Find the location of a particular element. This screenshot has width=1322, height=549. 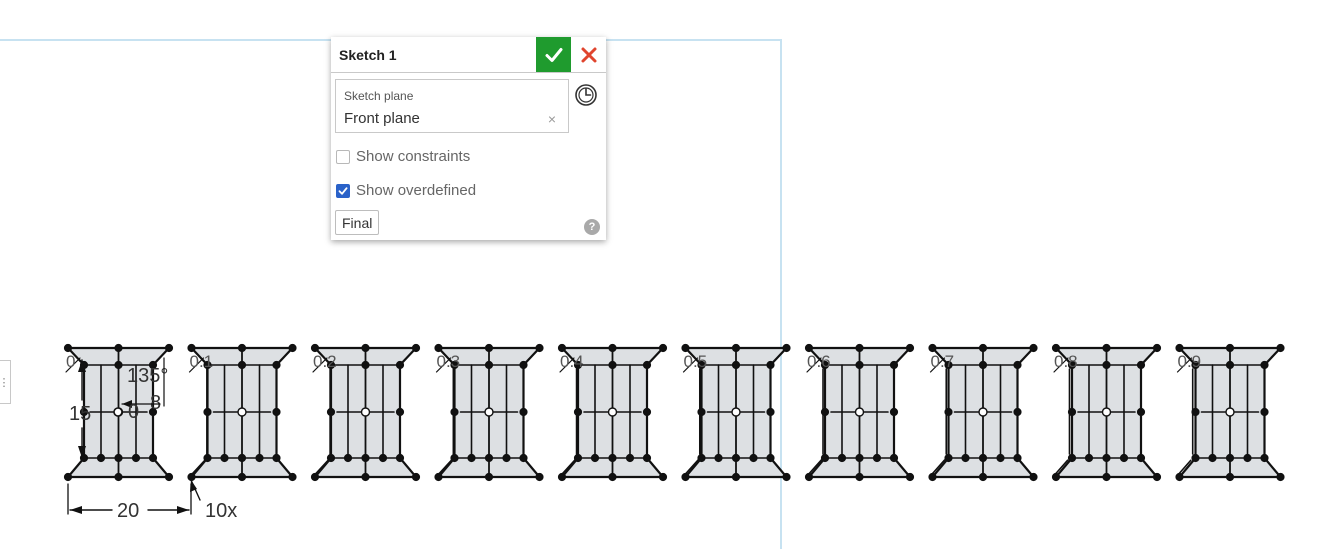

instance-label: 0.5 is located at coordinates (696, 361).